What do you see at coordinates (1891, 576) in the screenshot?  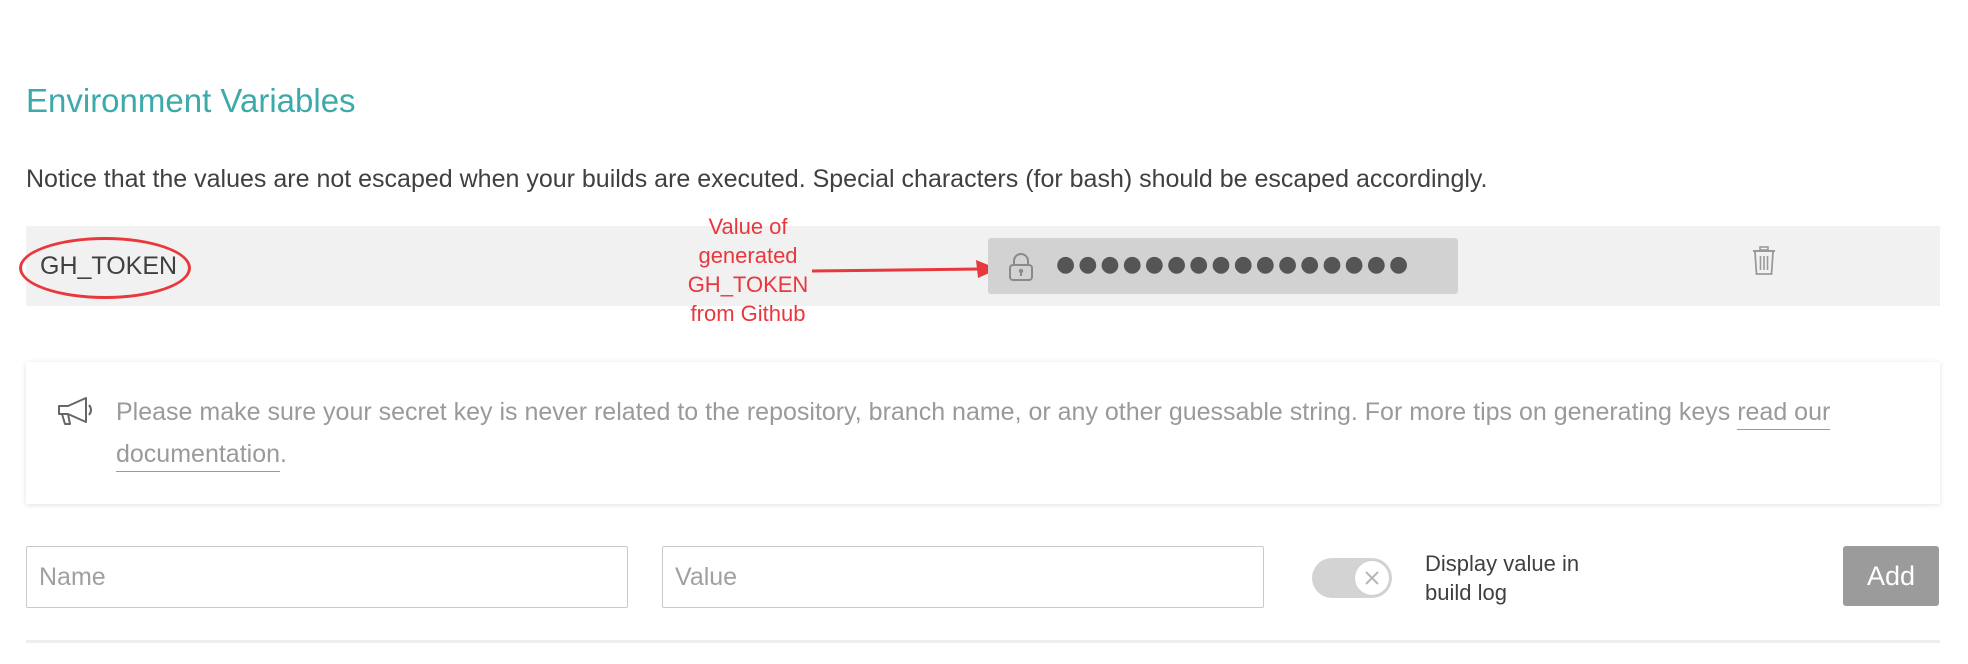 I see `add-button: Add` at bounding box center [1891, 576].